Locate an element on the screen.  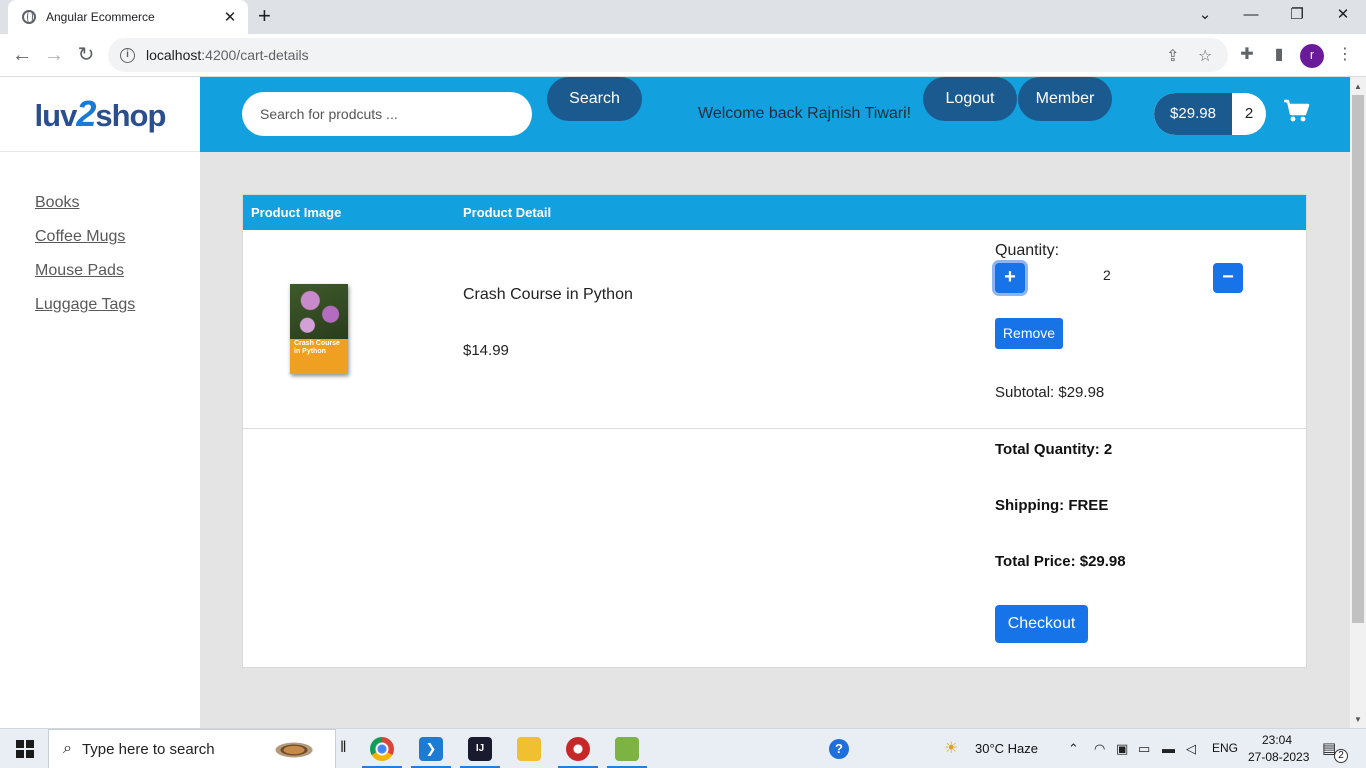
sidebar-item-luggage-tags: Luggage Tags is located at coordinates (117, 311).